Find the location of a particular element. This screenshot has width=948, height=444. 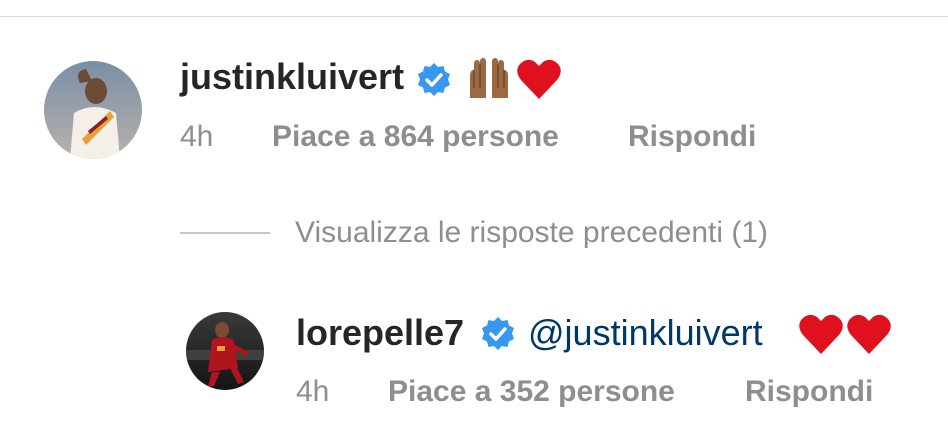

avatar-image is located at coordinates (225, 351).